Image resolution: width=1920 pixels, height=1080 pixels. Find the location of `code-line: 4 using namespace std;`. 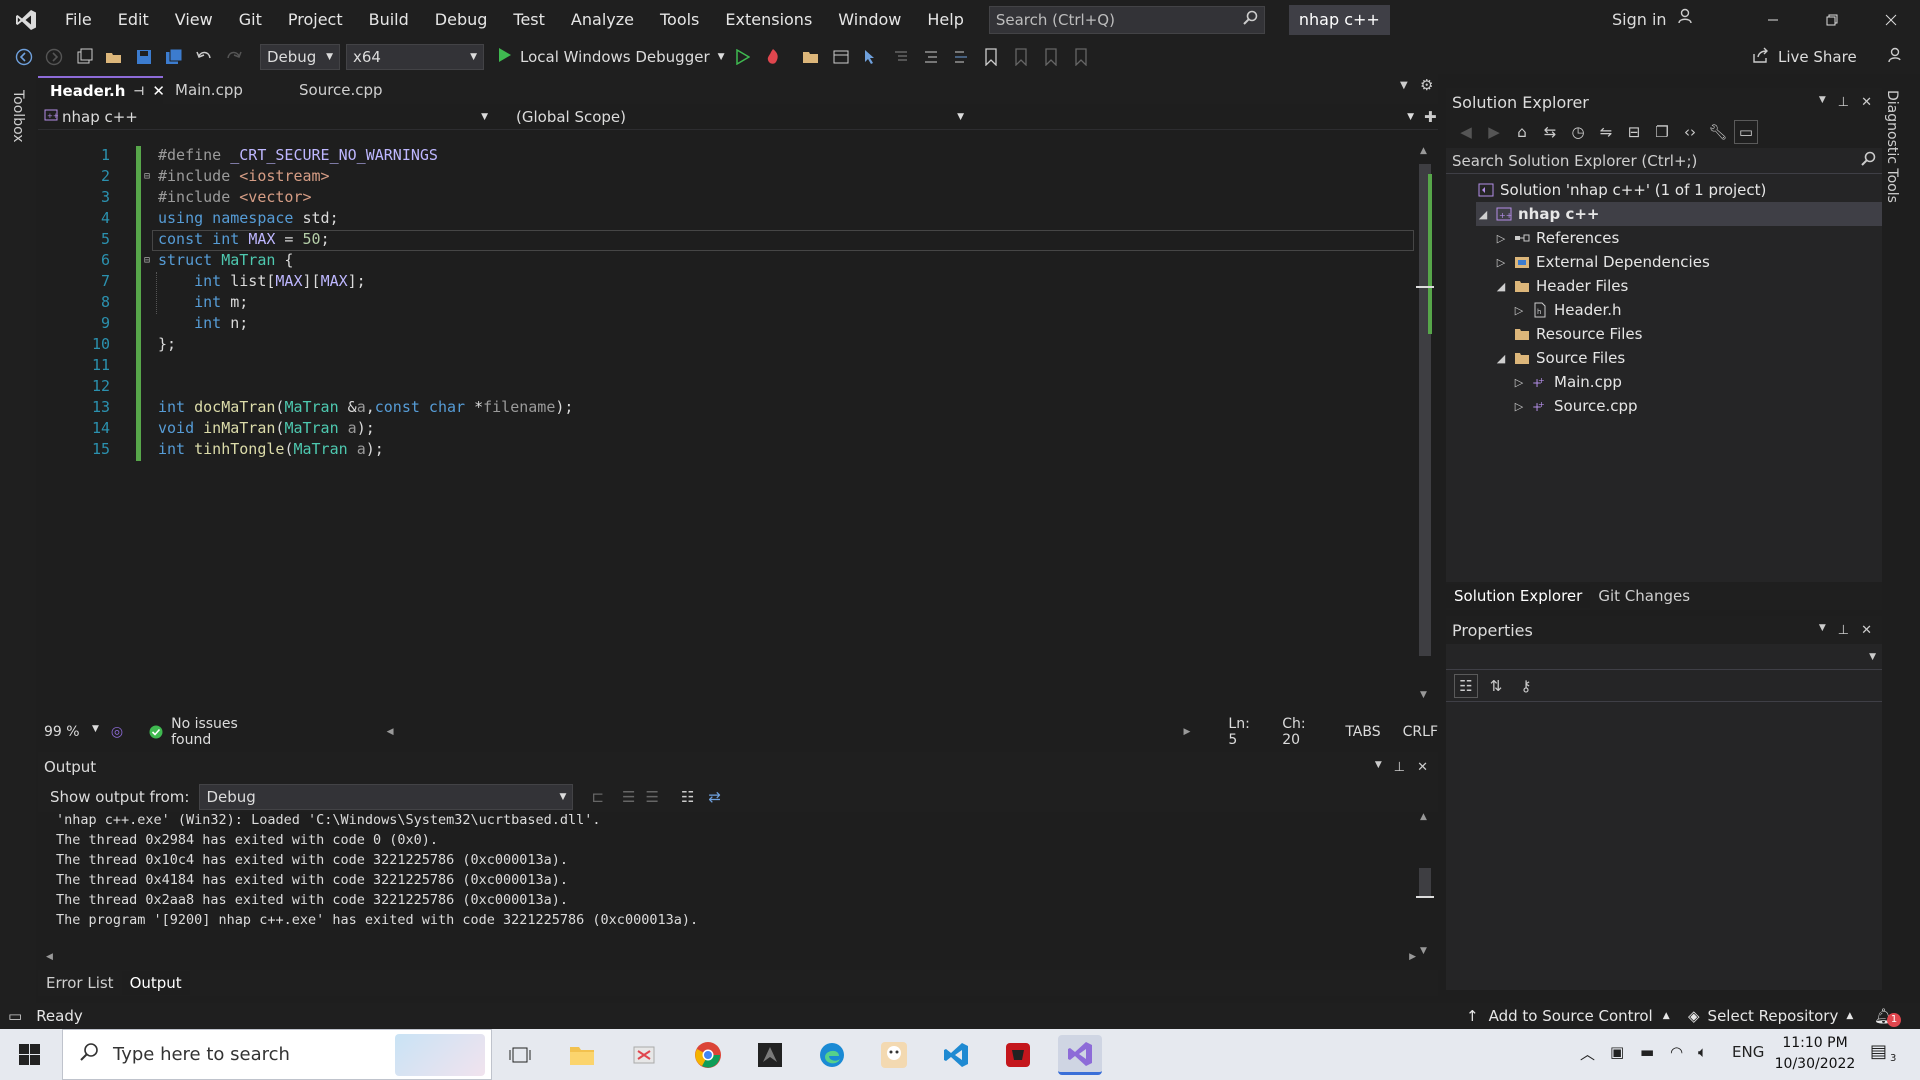

code-line: 4 using namespace std; is located at coordinates (728, 219).